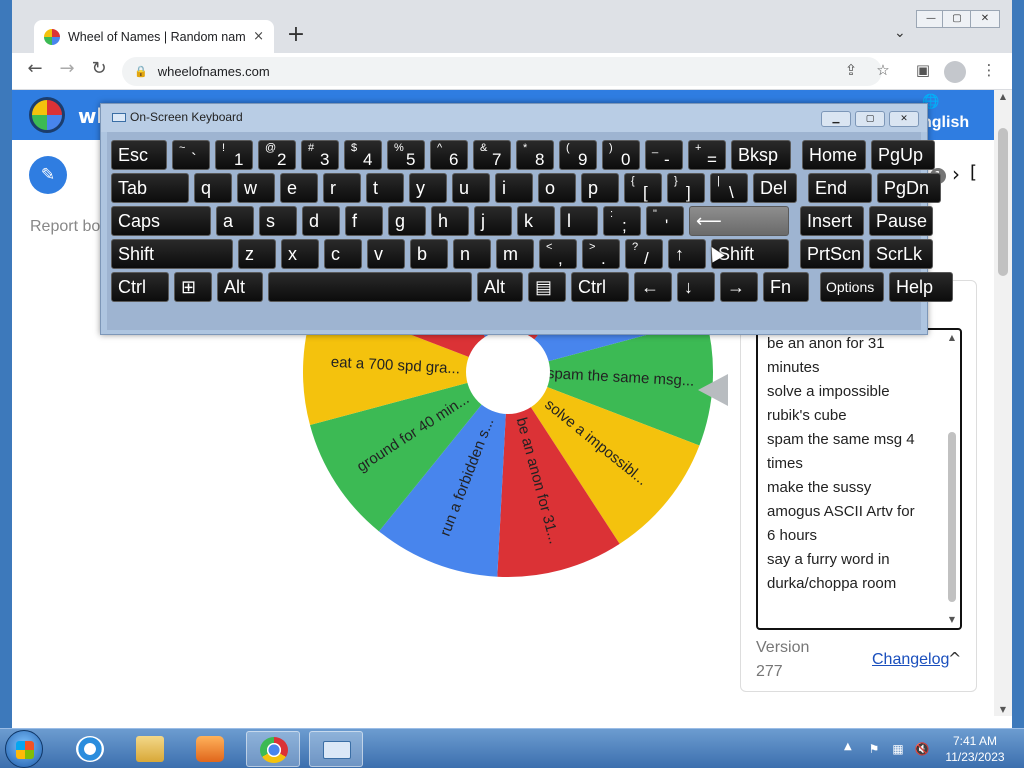  What do you see at coordinates (900, 33) in the screenshot?
I see `tab-search-chevron-icon: ⌄` at bounding box center [900, 33].